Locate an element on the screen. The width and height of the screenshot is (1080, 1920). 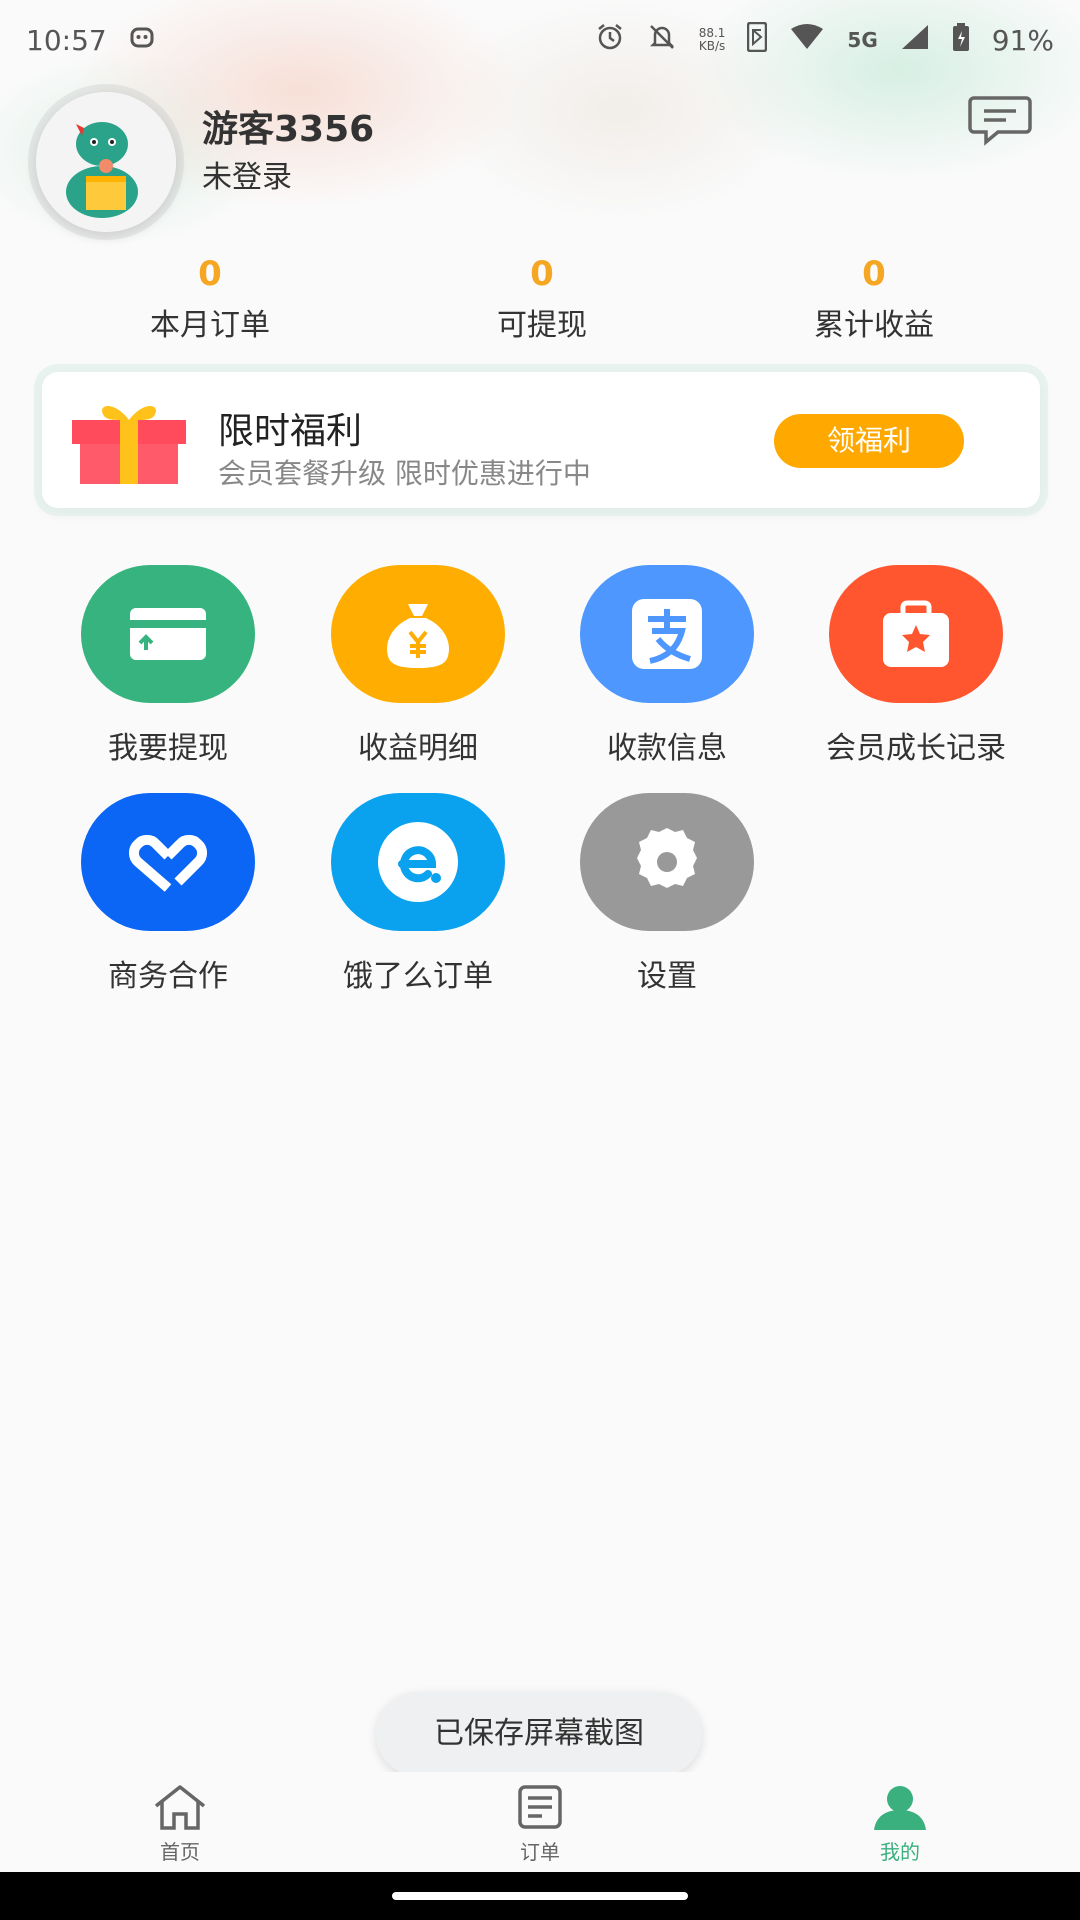
stat-label: 本月订单 is located at coordinates (210, 325).